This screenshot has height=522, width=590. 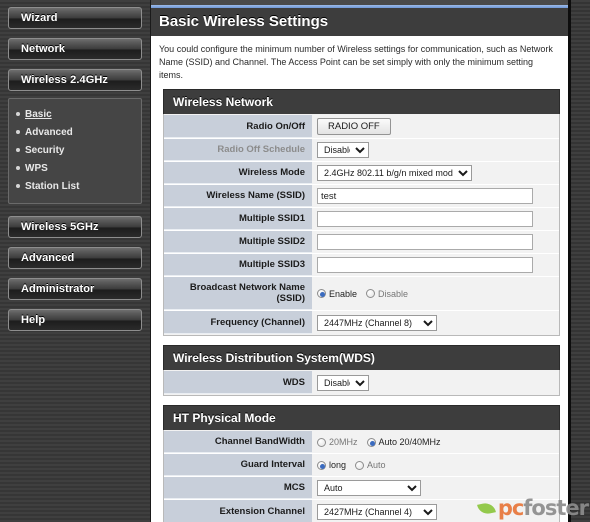 What do you see at coordinates (425, 242) in the screenshot?
I see `multiple-ssid2-input` at bounding box center [425, 242].